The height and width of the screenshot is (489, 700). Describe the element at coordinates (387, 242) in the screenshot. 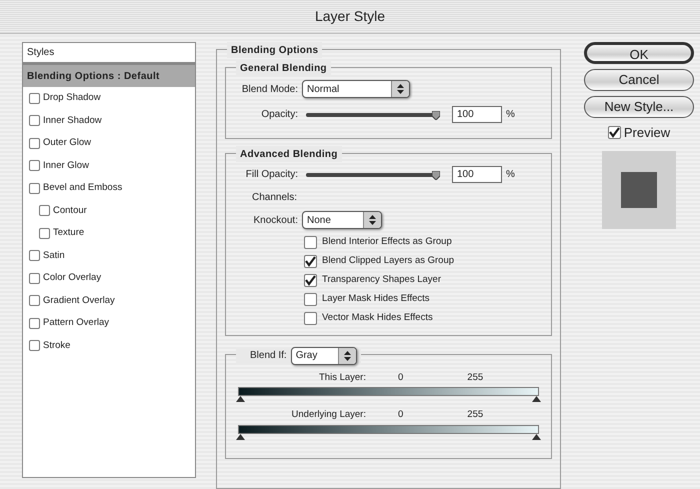

I see `option-label: Blend Interior Effects as Group` at that location.